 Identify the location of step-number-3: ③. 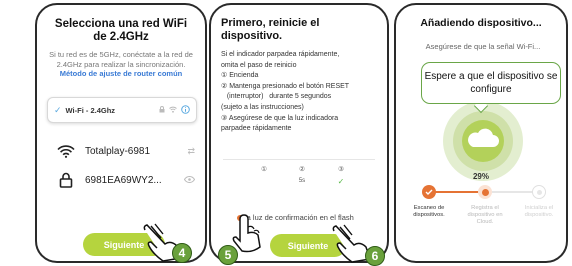
(341, 169).